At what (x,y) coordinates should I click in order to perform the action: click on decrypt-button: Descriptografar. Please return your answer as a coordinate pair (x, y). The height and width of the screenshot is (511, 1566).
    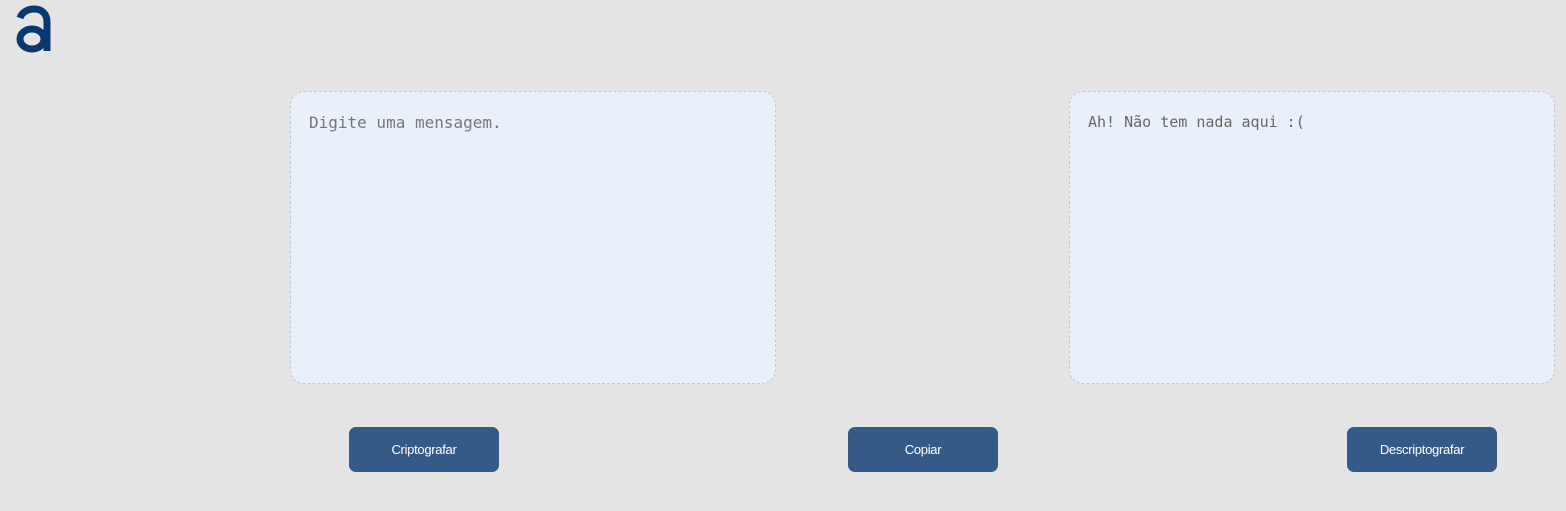
    Looking at the image, I should click on (1422, 449).